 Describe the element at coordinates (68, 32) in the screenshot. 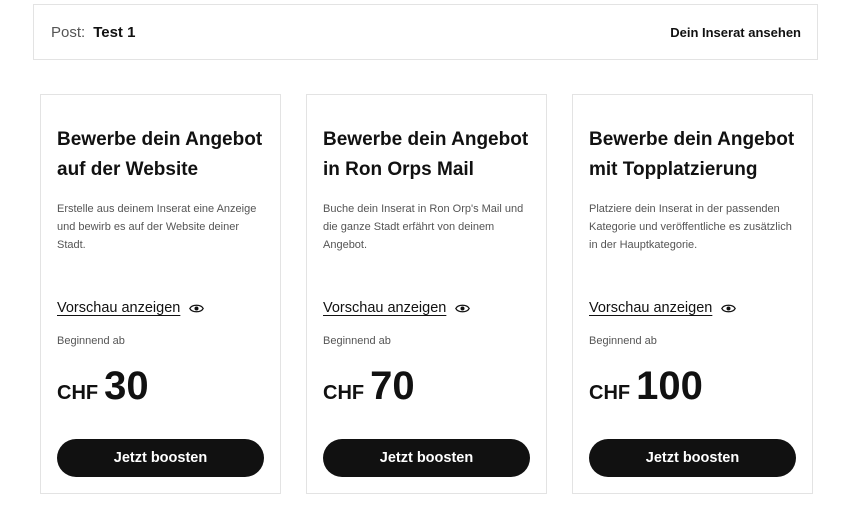

I see `post-label: Post:` at that location.